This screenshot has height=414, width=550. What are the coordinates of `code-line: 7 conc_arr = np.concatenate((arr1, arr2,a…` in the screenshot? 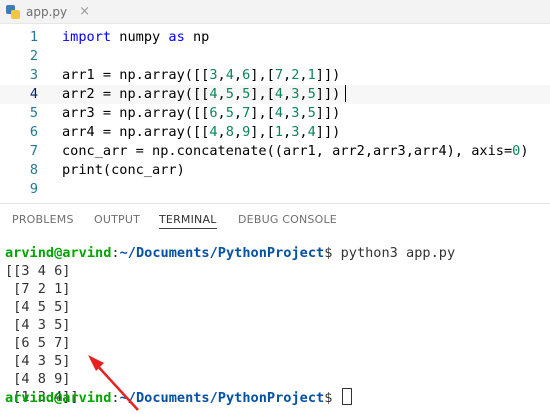 It's located at (275, 151).